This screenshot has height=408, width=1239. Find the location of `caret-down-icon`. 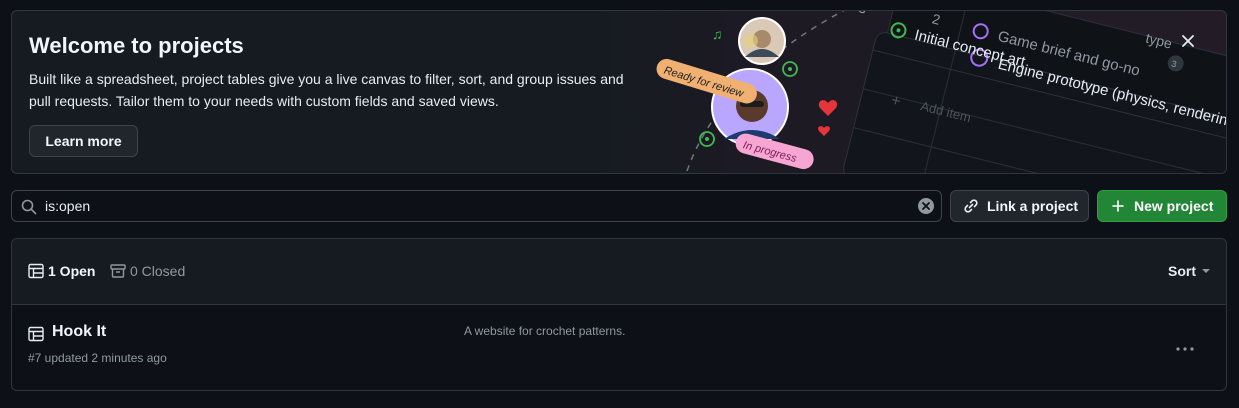

caret-down-icon is located at coordinates (1206, 271).